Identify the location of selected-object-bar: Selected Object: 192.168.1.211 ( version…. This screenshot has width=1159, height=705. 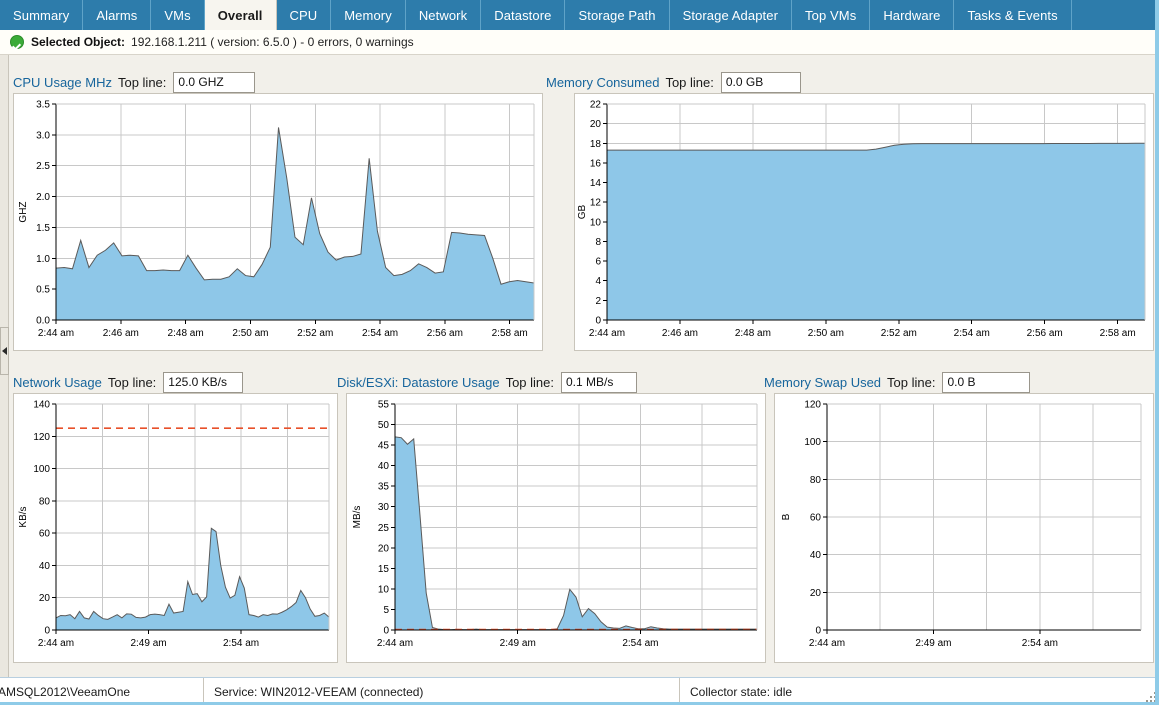
(579, 42).